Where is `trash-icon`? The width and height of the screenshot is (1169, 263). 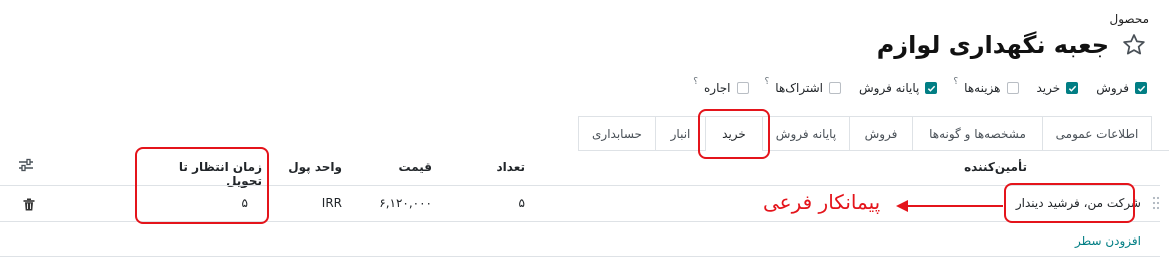
trash-icon is located at coordinates (29, 205).